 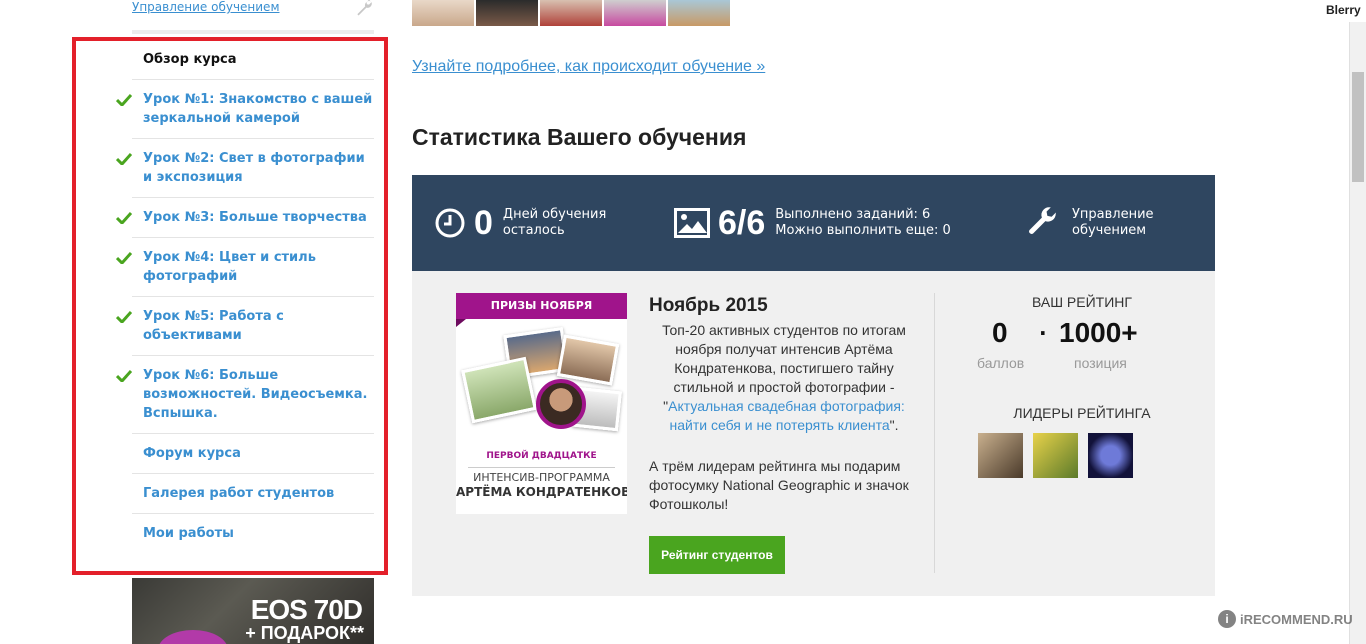 I want to click on promo-intensive-label: ИНТЕНСИВ-ПРОГРАММА, so click(x=541, y=477).